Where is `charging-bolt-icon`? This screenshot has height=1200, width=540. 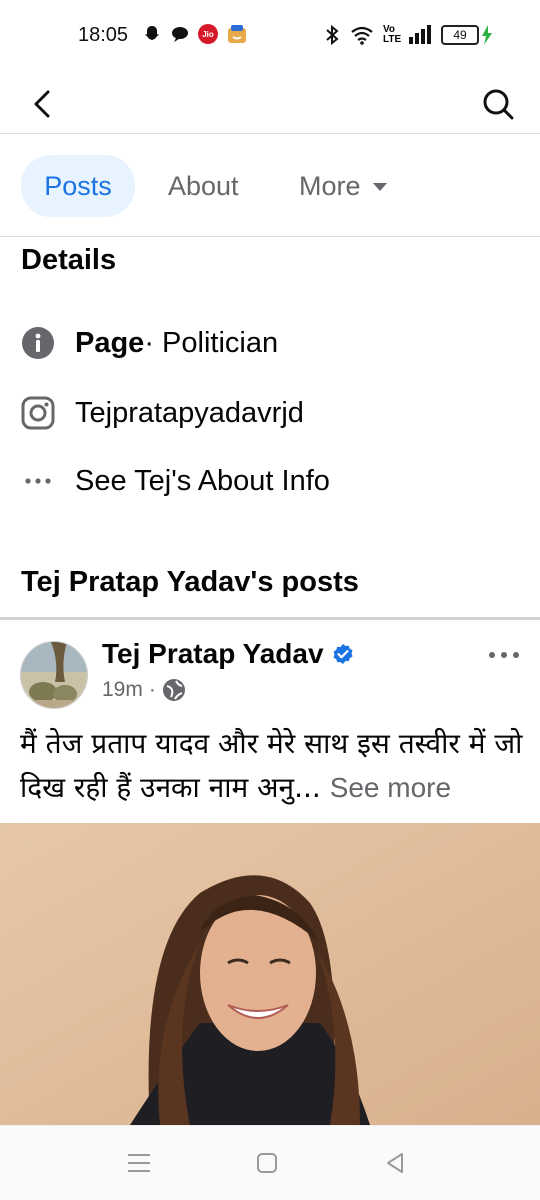 charging-bolt-icon is located at coordinates (487, 35).